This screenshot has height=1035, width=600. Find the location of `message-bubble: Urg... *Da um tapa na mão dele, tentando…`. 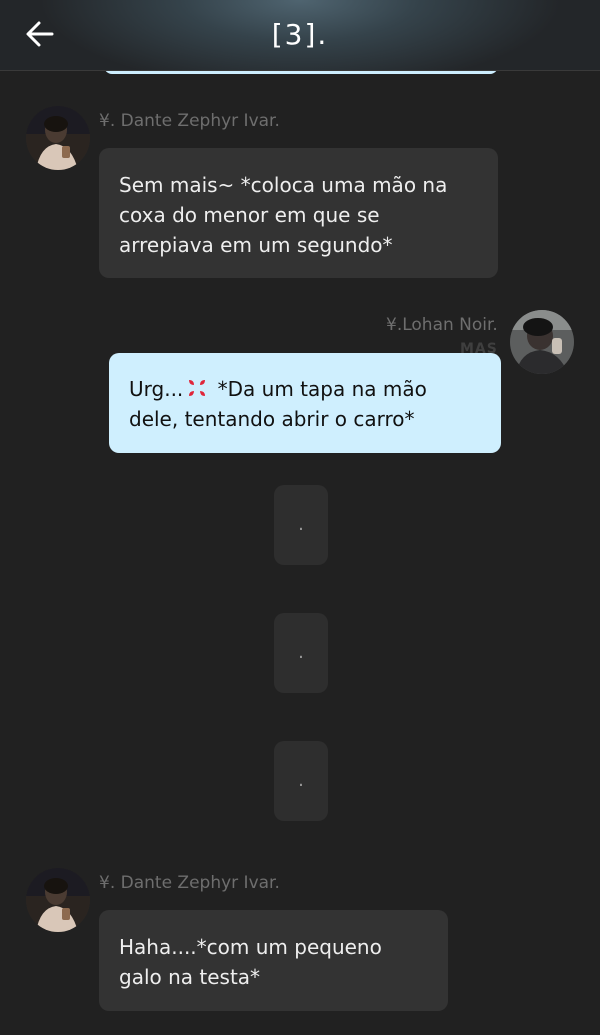

message-bubble: Urg... *Da um tapa na mão dele, tentando… is located at coordinates (305, 403).